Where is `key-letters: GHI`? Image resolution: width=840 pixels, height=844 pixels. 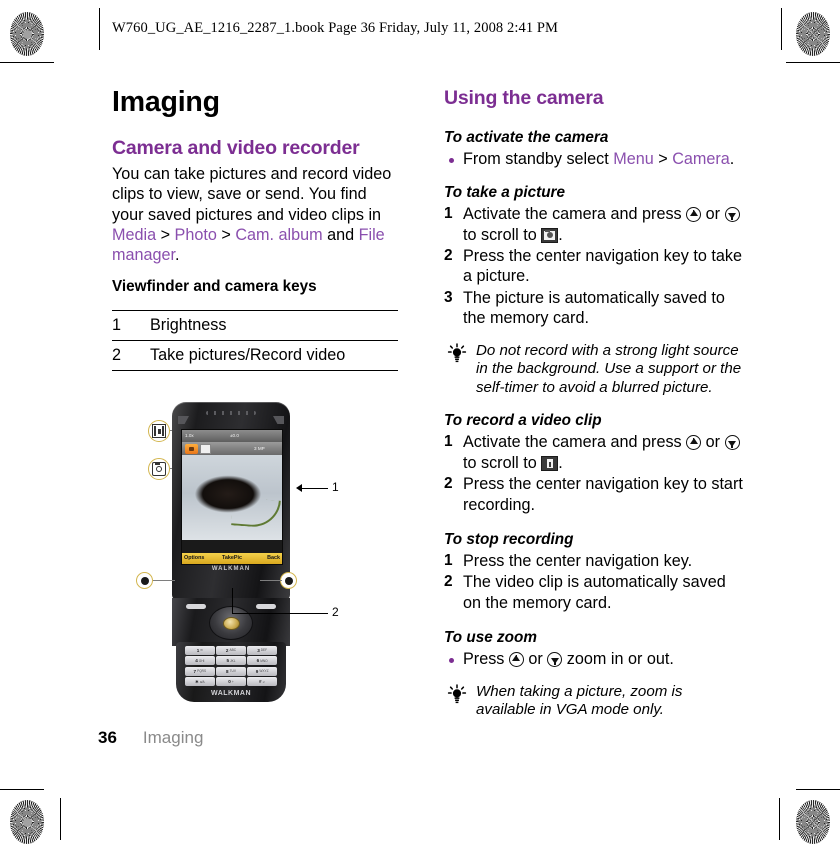 key-letters: GHI is located at coordinates (201, 660).